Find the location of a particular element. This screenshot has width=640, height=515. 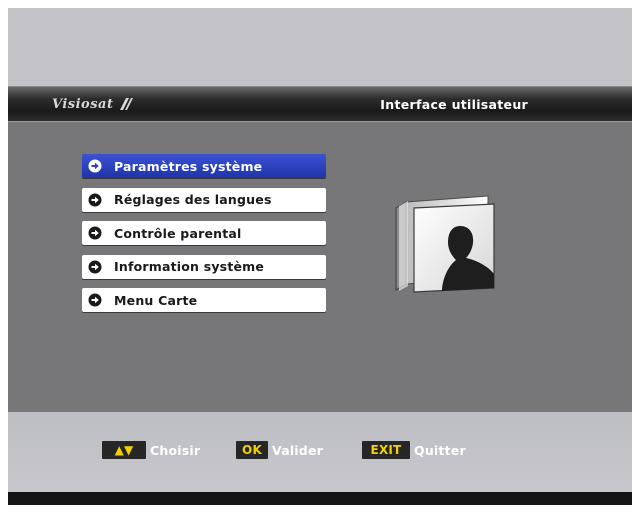

key-ok: OK is located at coordinates (252, 450).